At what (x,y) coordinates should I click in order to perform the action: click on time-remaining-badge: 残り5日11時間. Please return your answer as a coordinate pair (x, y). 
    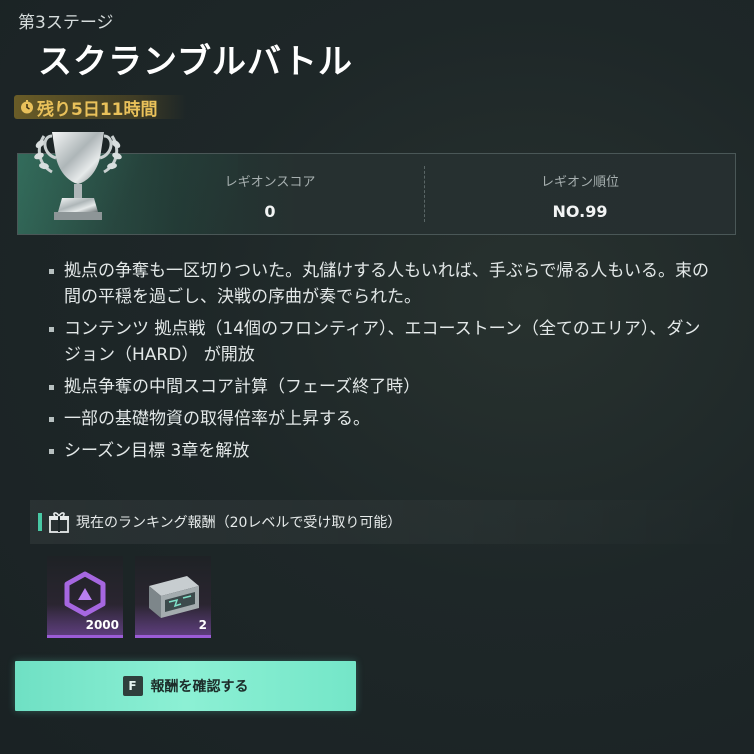
    Looking at the image, I should click on (100, 107).